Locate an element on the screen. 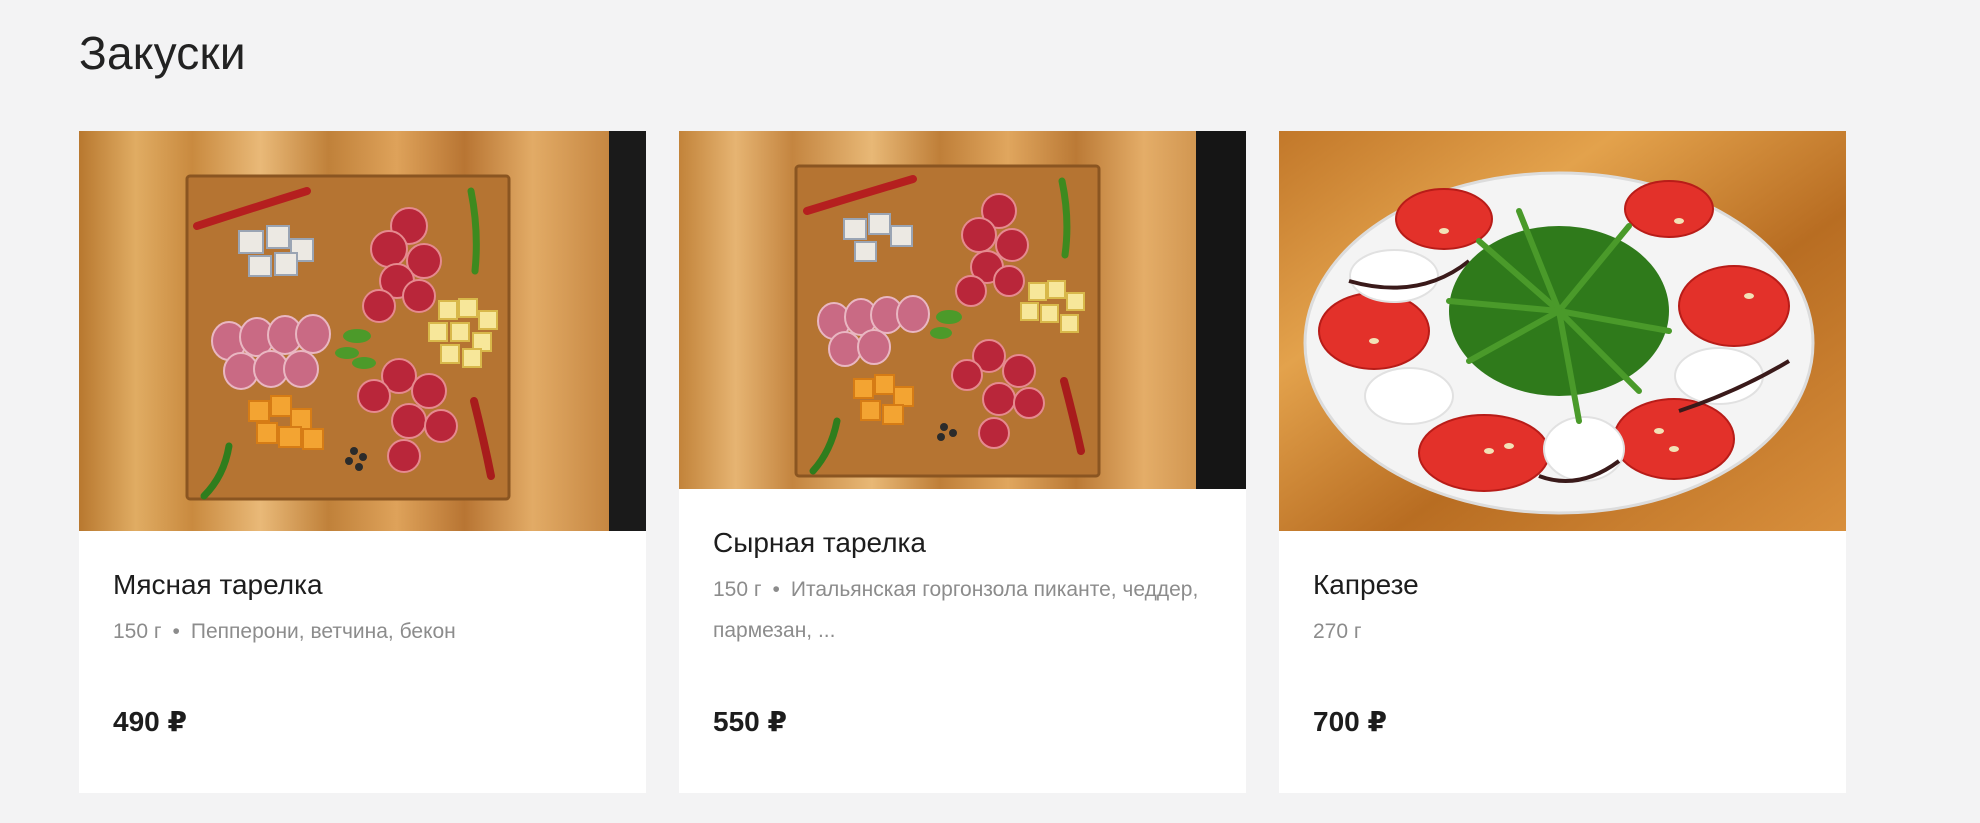 The width and height of the screenshot is (1980, 823). dish-name: Сырная тарелка is located at coordinates (964, 543).